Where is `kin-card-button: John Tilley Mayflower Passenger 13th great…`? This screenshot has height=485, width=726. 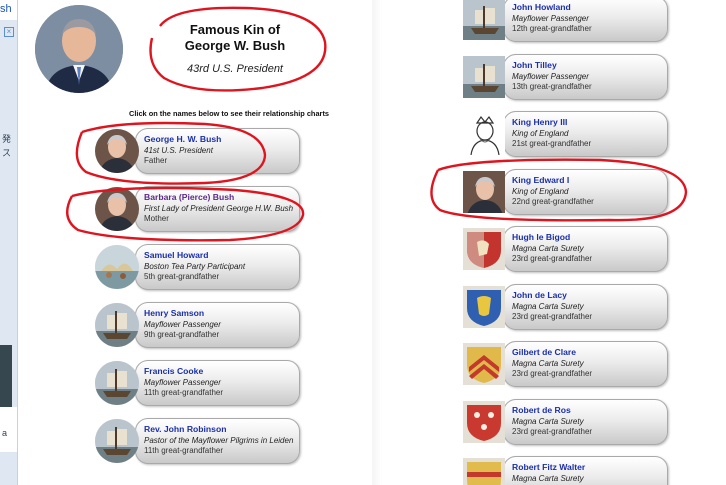 kin-card-button: John Tilley Mayflower Passenger 13th great… is located at coordinates (585, 76).